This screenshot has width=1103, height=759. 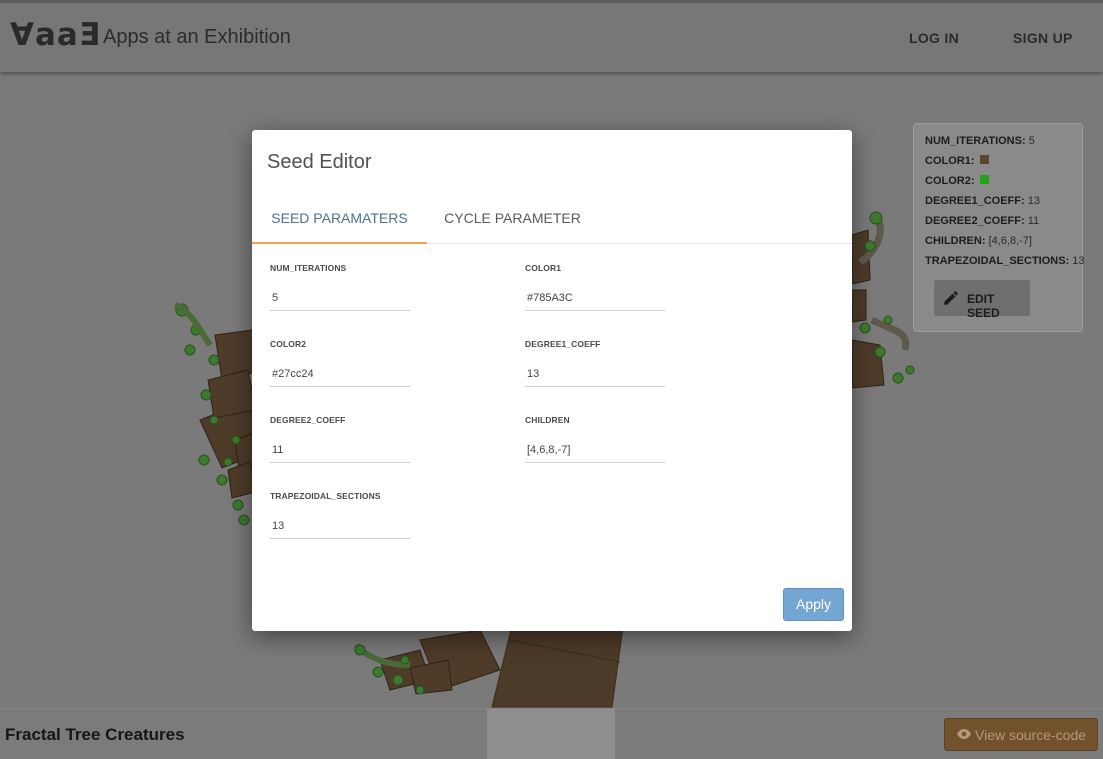 What do you see at coordinates (1043, 38) in the screenshot?
I see `signup-button: SIGN UP` at bounding box center [1043, 38].